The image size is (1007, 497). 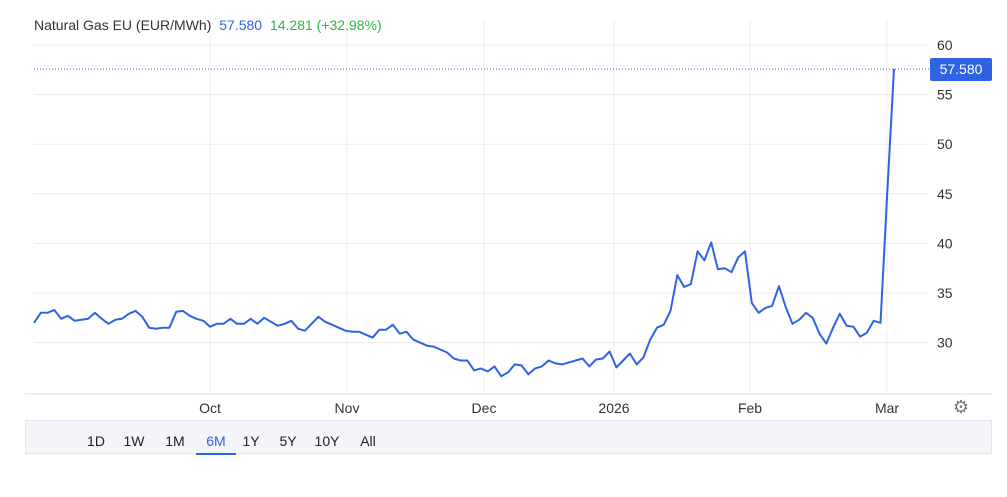 What do you see at coordinates (945, 144) in the screenshot?
I see `y-tick-label: 50` at bounding box center [945, 144].